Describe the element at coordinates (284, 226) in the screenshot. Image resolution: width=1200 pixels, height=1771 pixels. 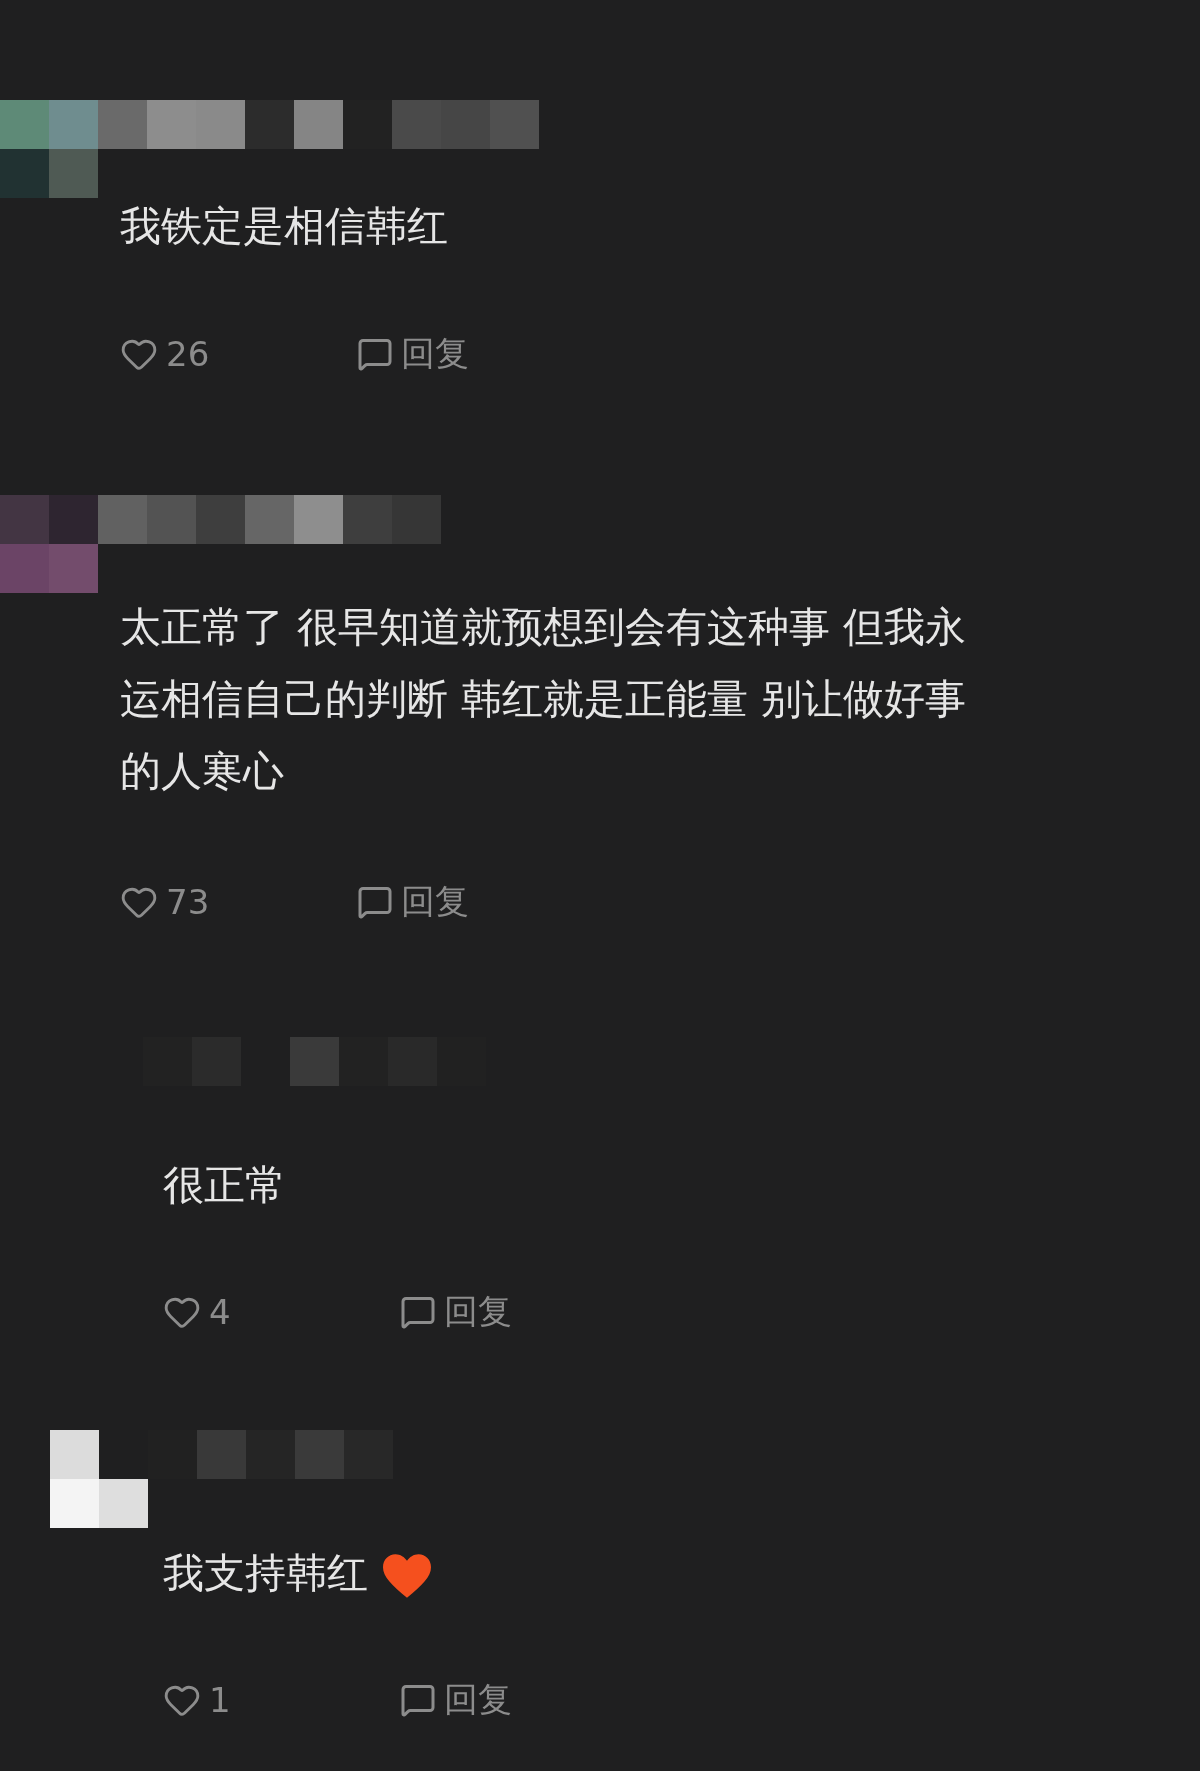
I see `comment-text: 我铁定是相信韩红` at that location.